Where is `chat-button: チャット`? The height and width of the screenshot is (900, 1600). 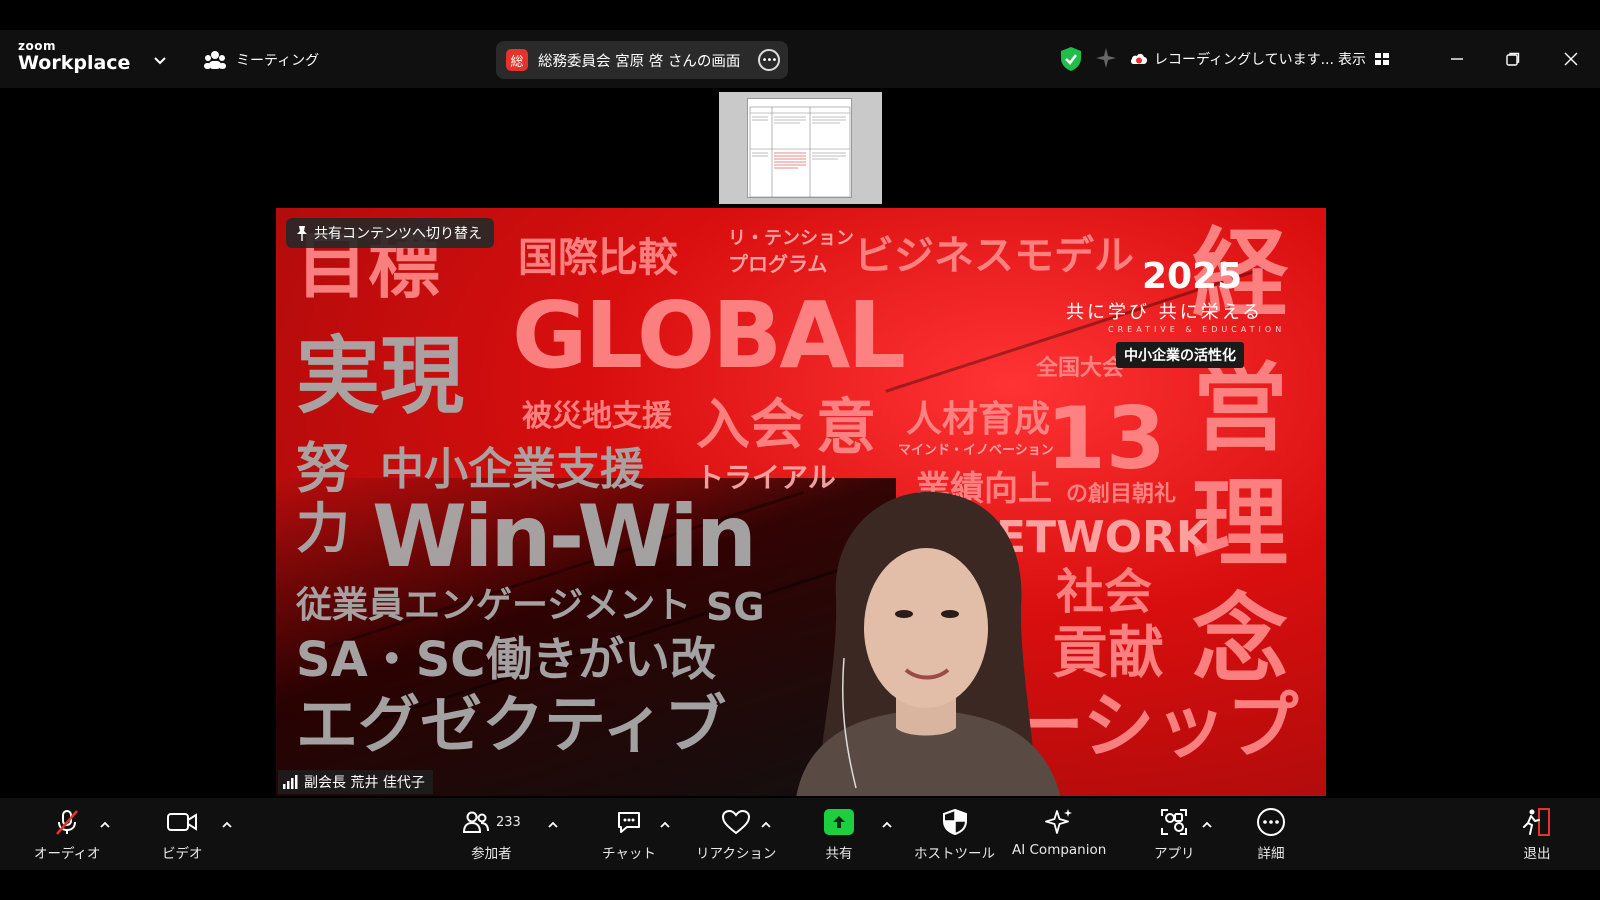
chat-button: チャット is located at coordinates (629, 835).